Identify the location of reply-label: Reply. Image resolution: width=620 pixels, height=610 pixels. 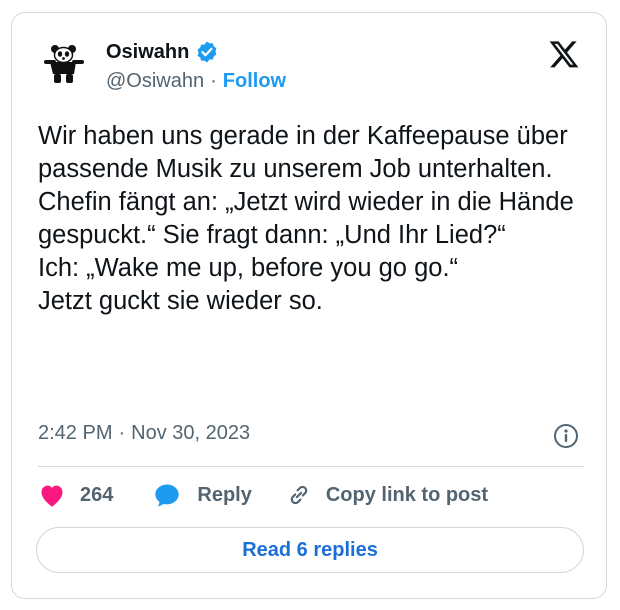
(224, 494).